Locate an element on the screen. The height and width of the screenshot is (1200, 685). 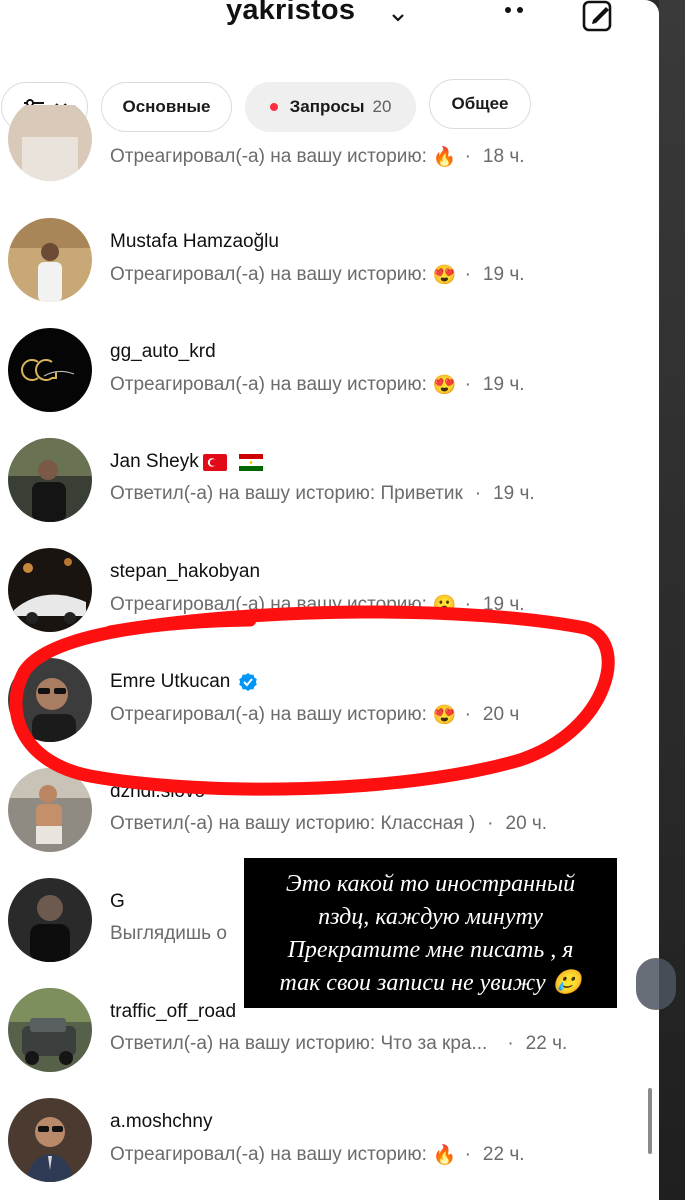
overlay-line: Прекратите мне писать , я is located at coordinates (430, 950).